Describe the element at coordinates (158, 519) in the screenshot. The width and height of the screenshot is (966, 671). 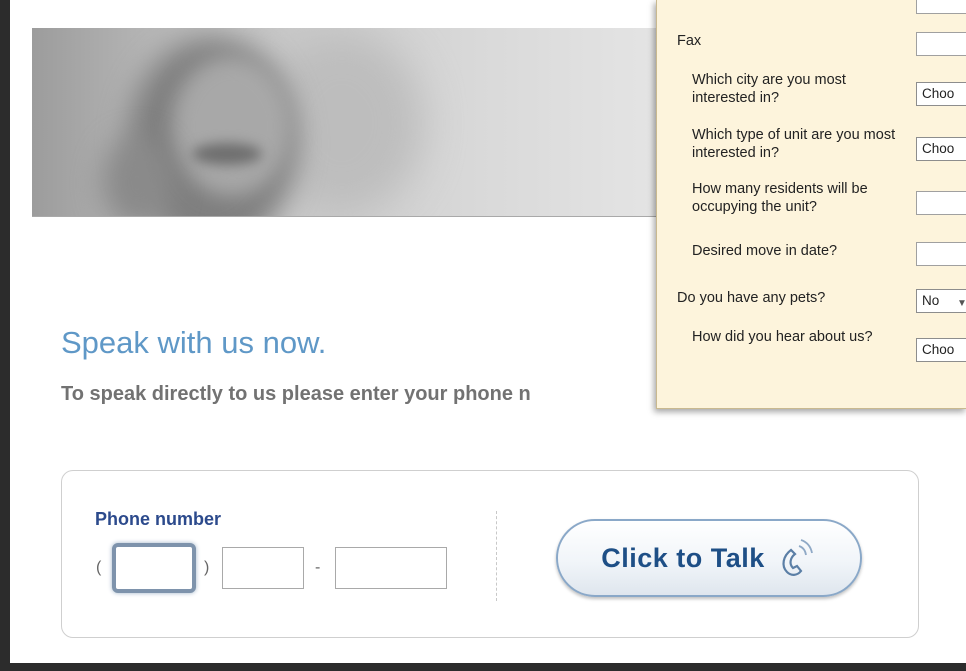
I see `phone-number-label: Phone number` at that location.